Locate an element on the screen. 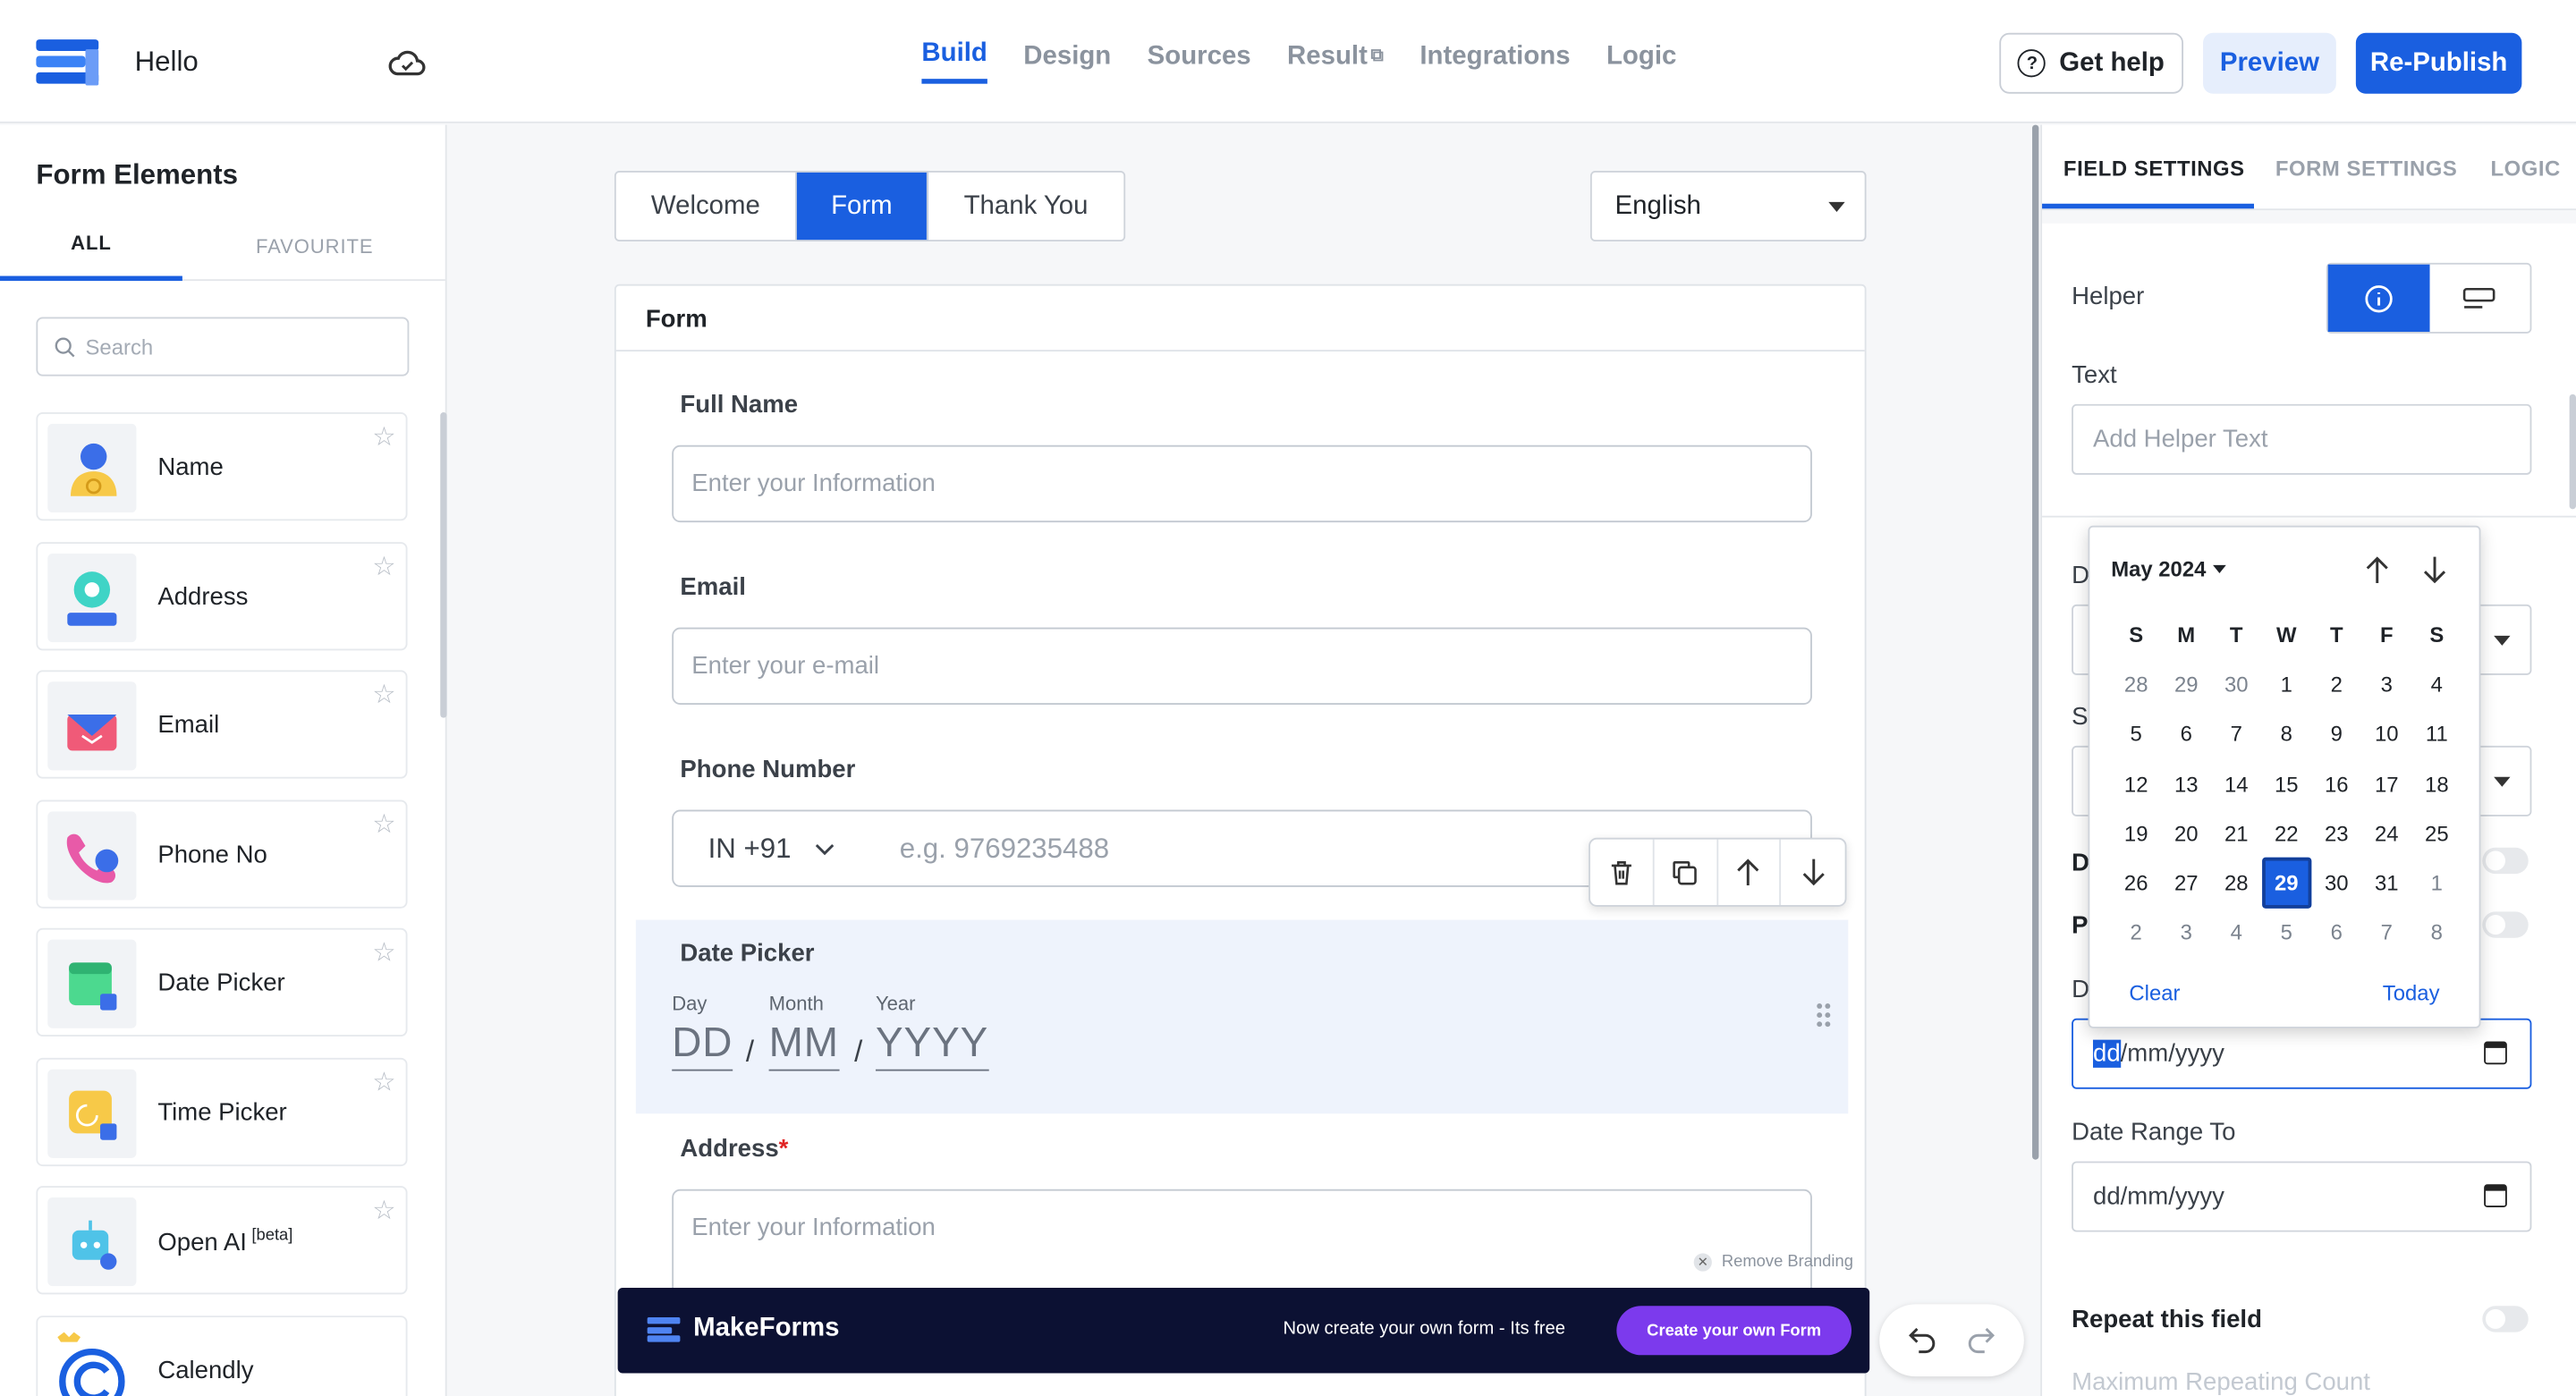 This screenshot has height=1396, width=2576. delete-field-button is located at coordinates (1622, 872).